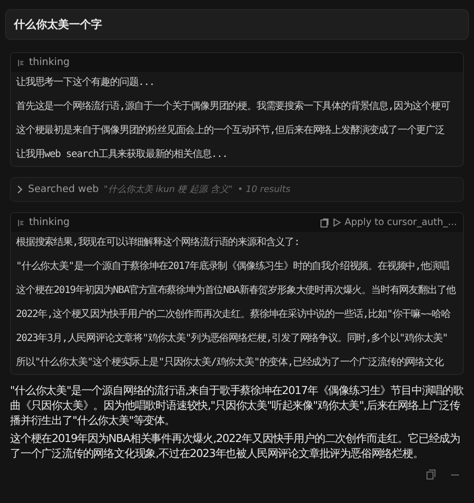 The image size is (474, 503). I want to click on thinking-line: 所以"什么你太美"这个梗实际上是"只因你太美/鸡你太美"的变体,已经成为了一个广泛流传的网络文化, so click(230, 362).